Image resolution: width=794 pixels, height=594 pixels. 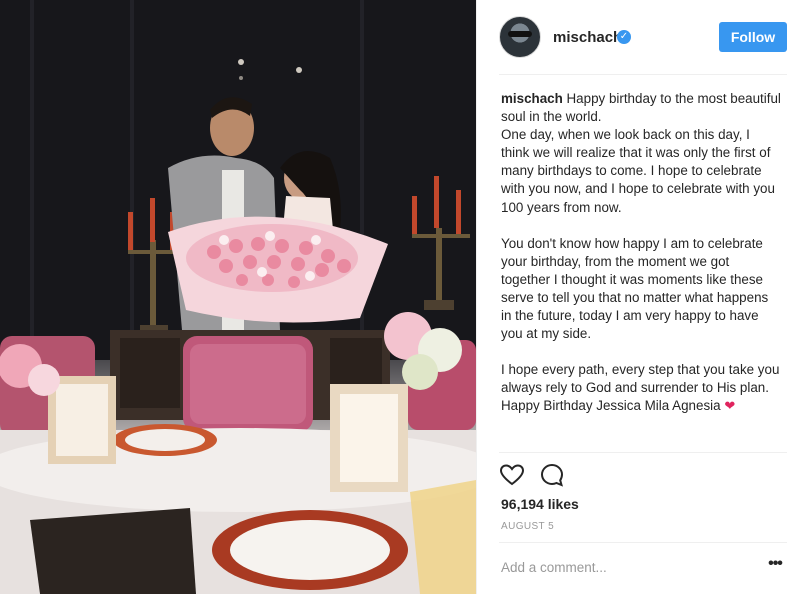 I want to click on post-header: mischach ✓ Follow, so click(x=635, y=37).